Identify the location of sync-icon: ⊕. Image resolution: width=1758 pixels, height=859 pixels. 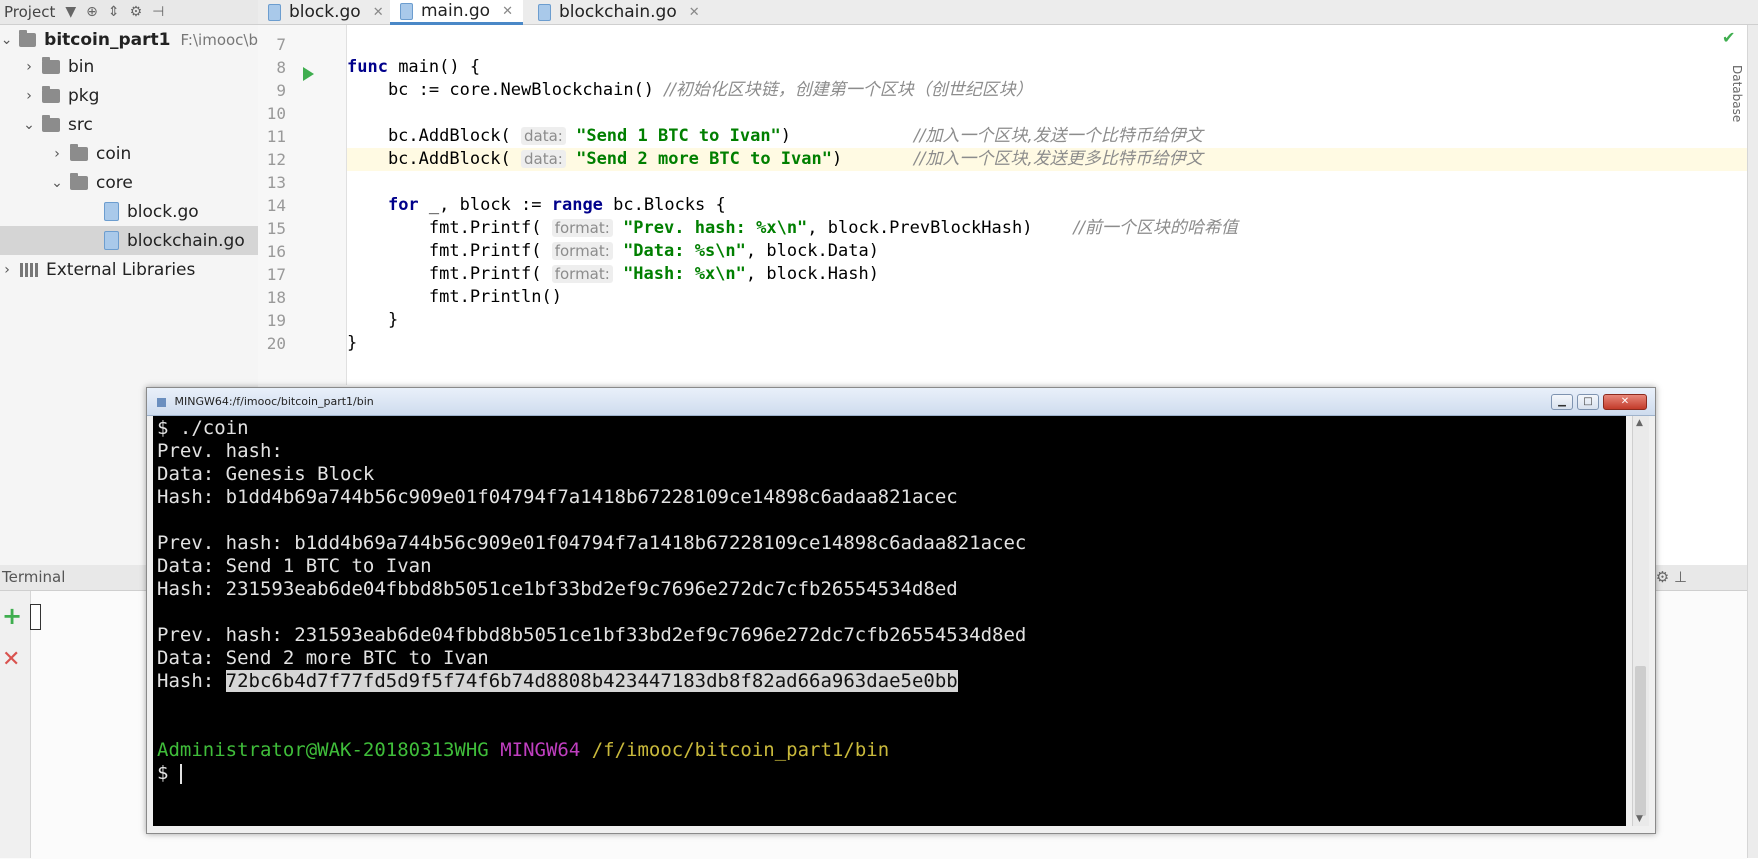
(92, 12).